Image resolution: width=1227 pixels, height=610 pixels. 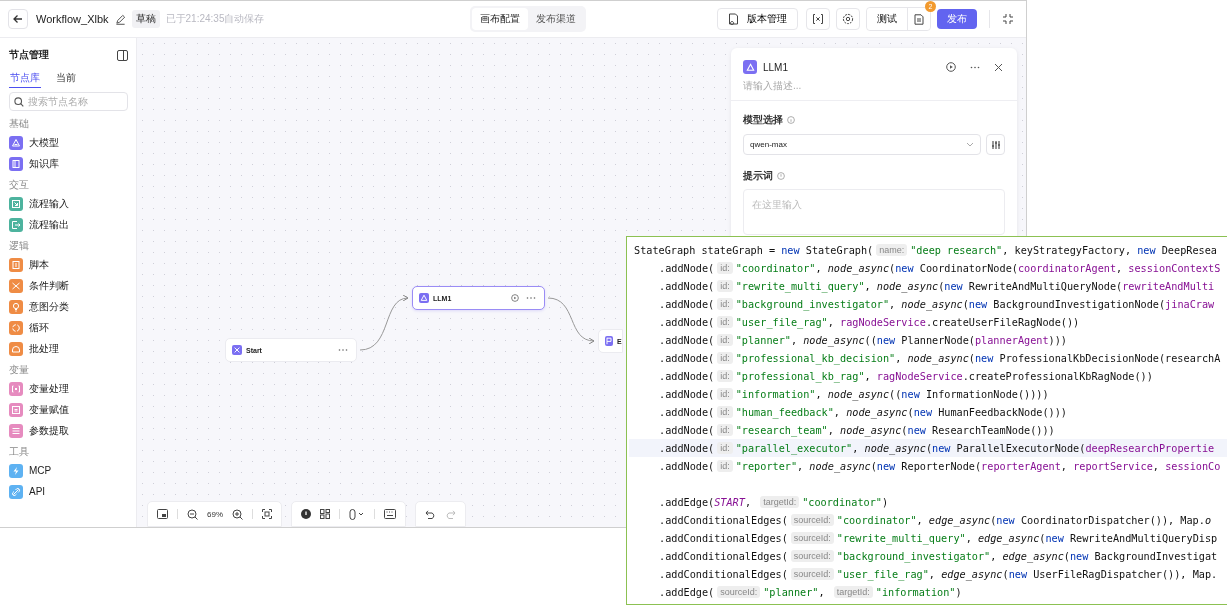 What do you see at coordinates (120, 19) in the screenshot?
I see `pencil-icon` at bounding box center [120, 19].